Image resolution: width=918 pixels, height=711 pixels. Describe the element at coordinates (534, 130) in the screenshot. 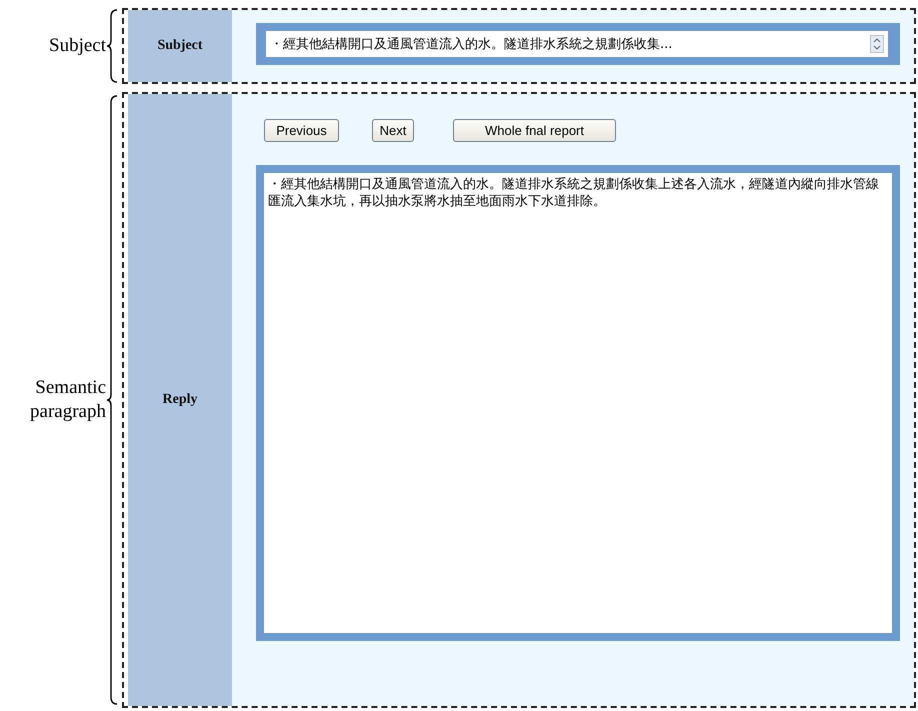

I see `nav-button: Whole fnal report` at that location.